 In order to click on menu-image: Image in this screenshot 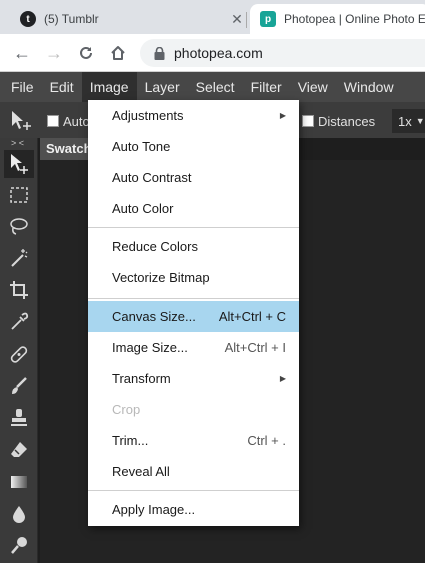, I will do `click(109, 87)`.